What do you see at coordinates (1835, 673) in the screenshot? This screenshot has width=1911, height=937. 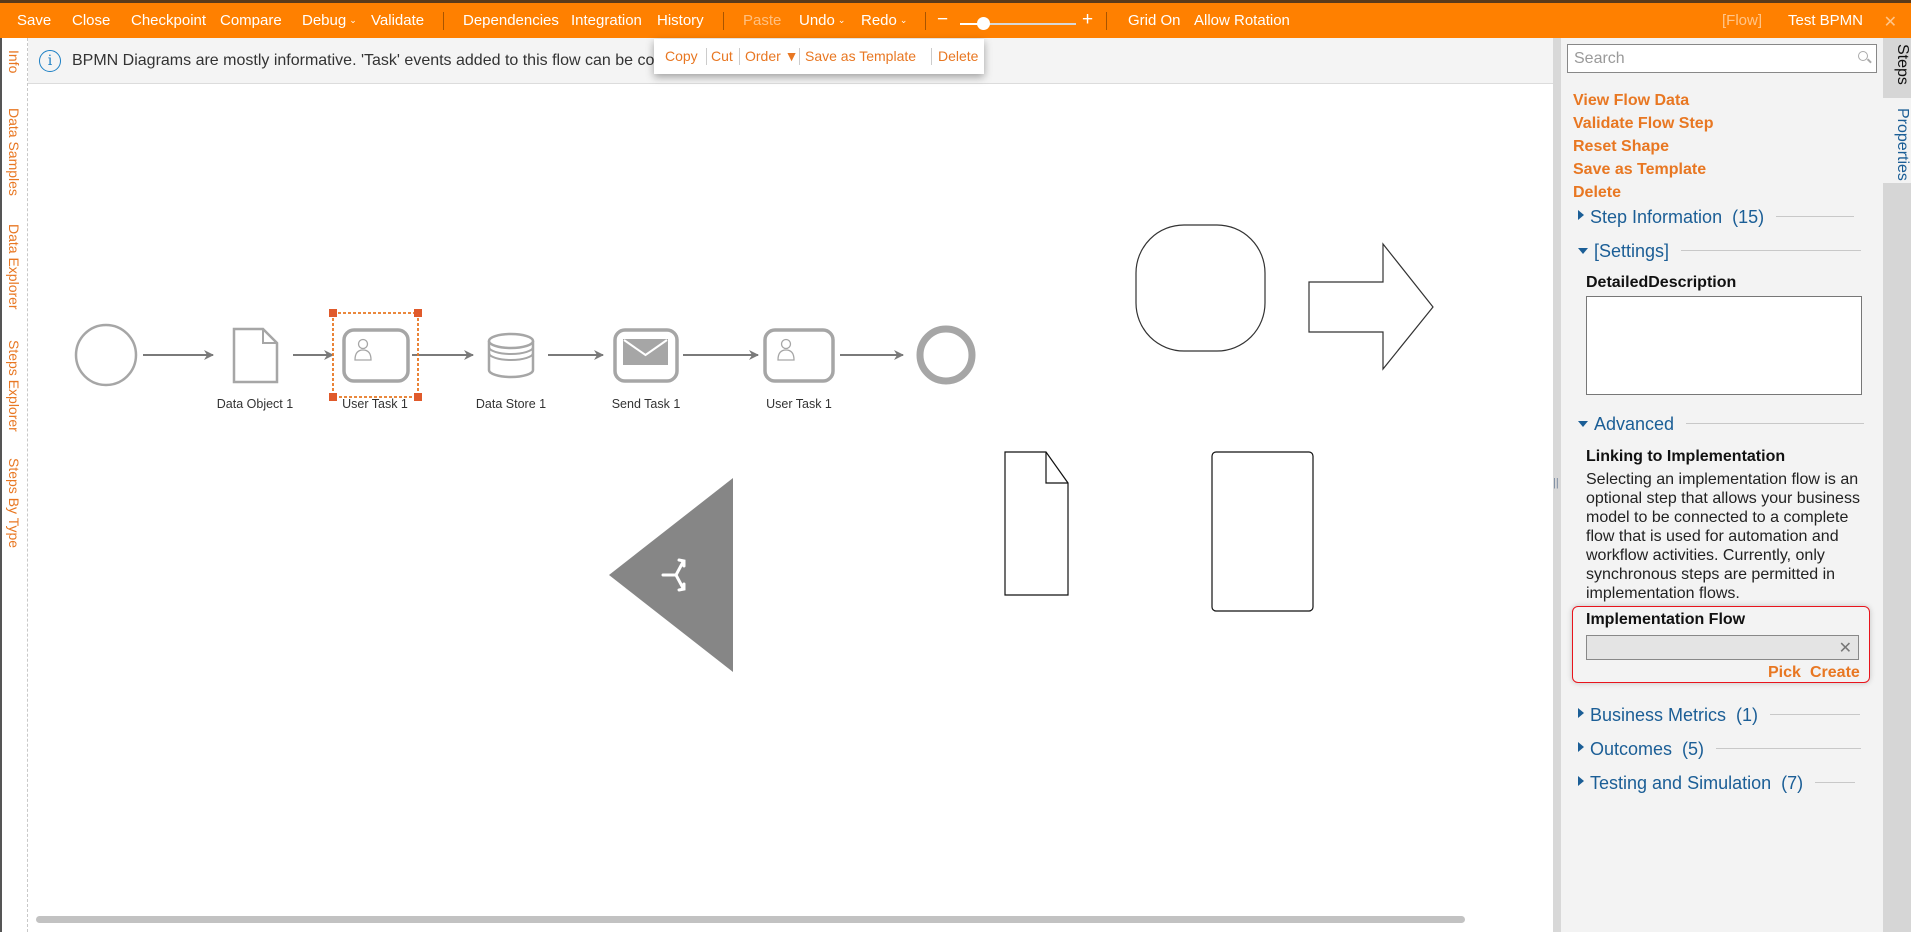 I see `create-button: Create` at bounding box center [1835, 673].